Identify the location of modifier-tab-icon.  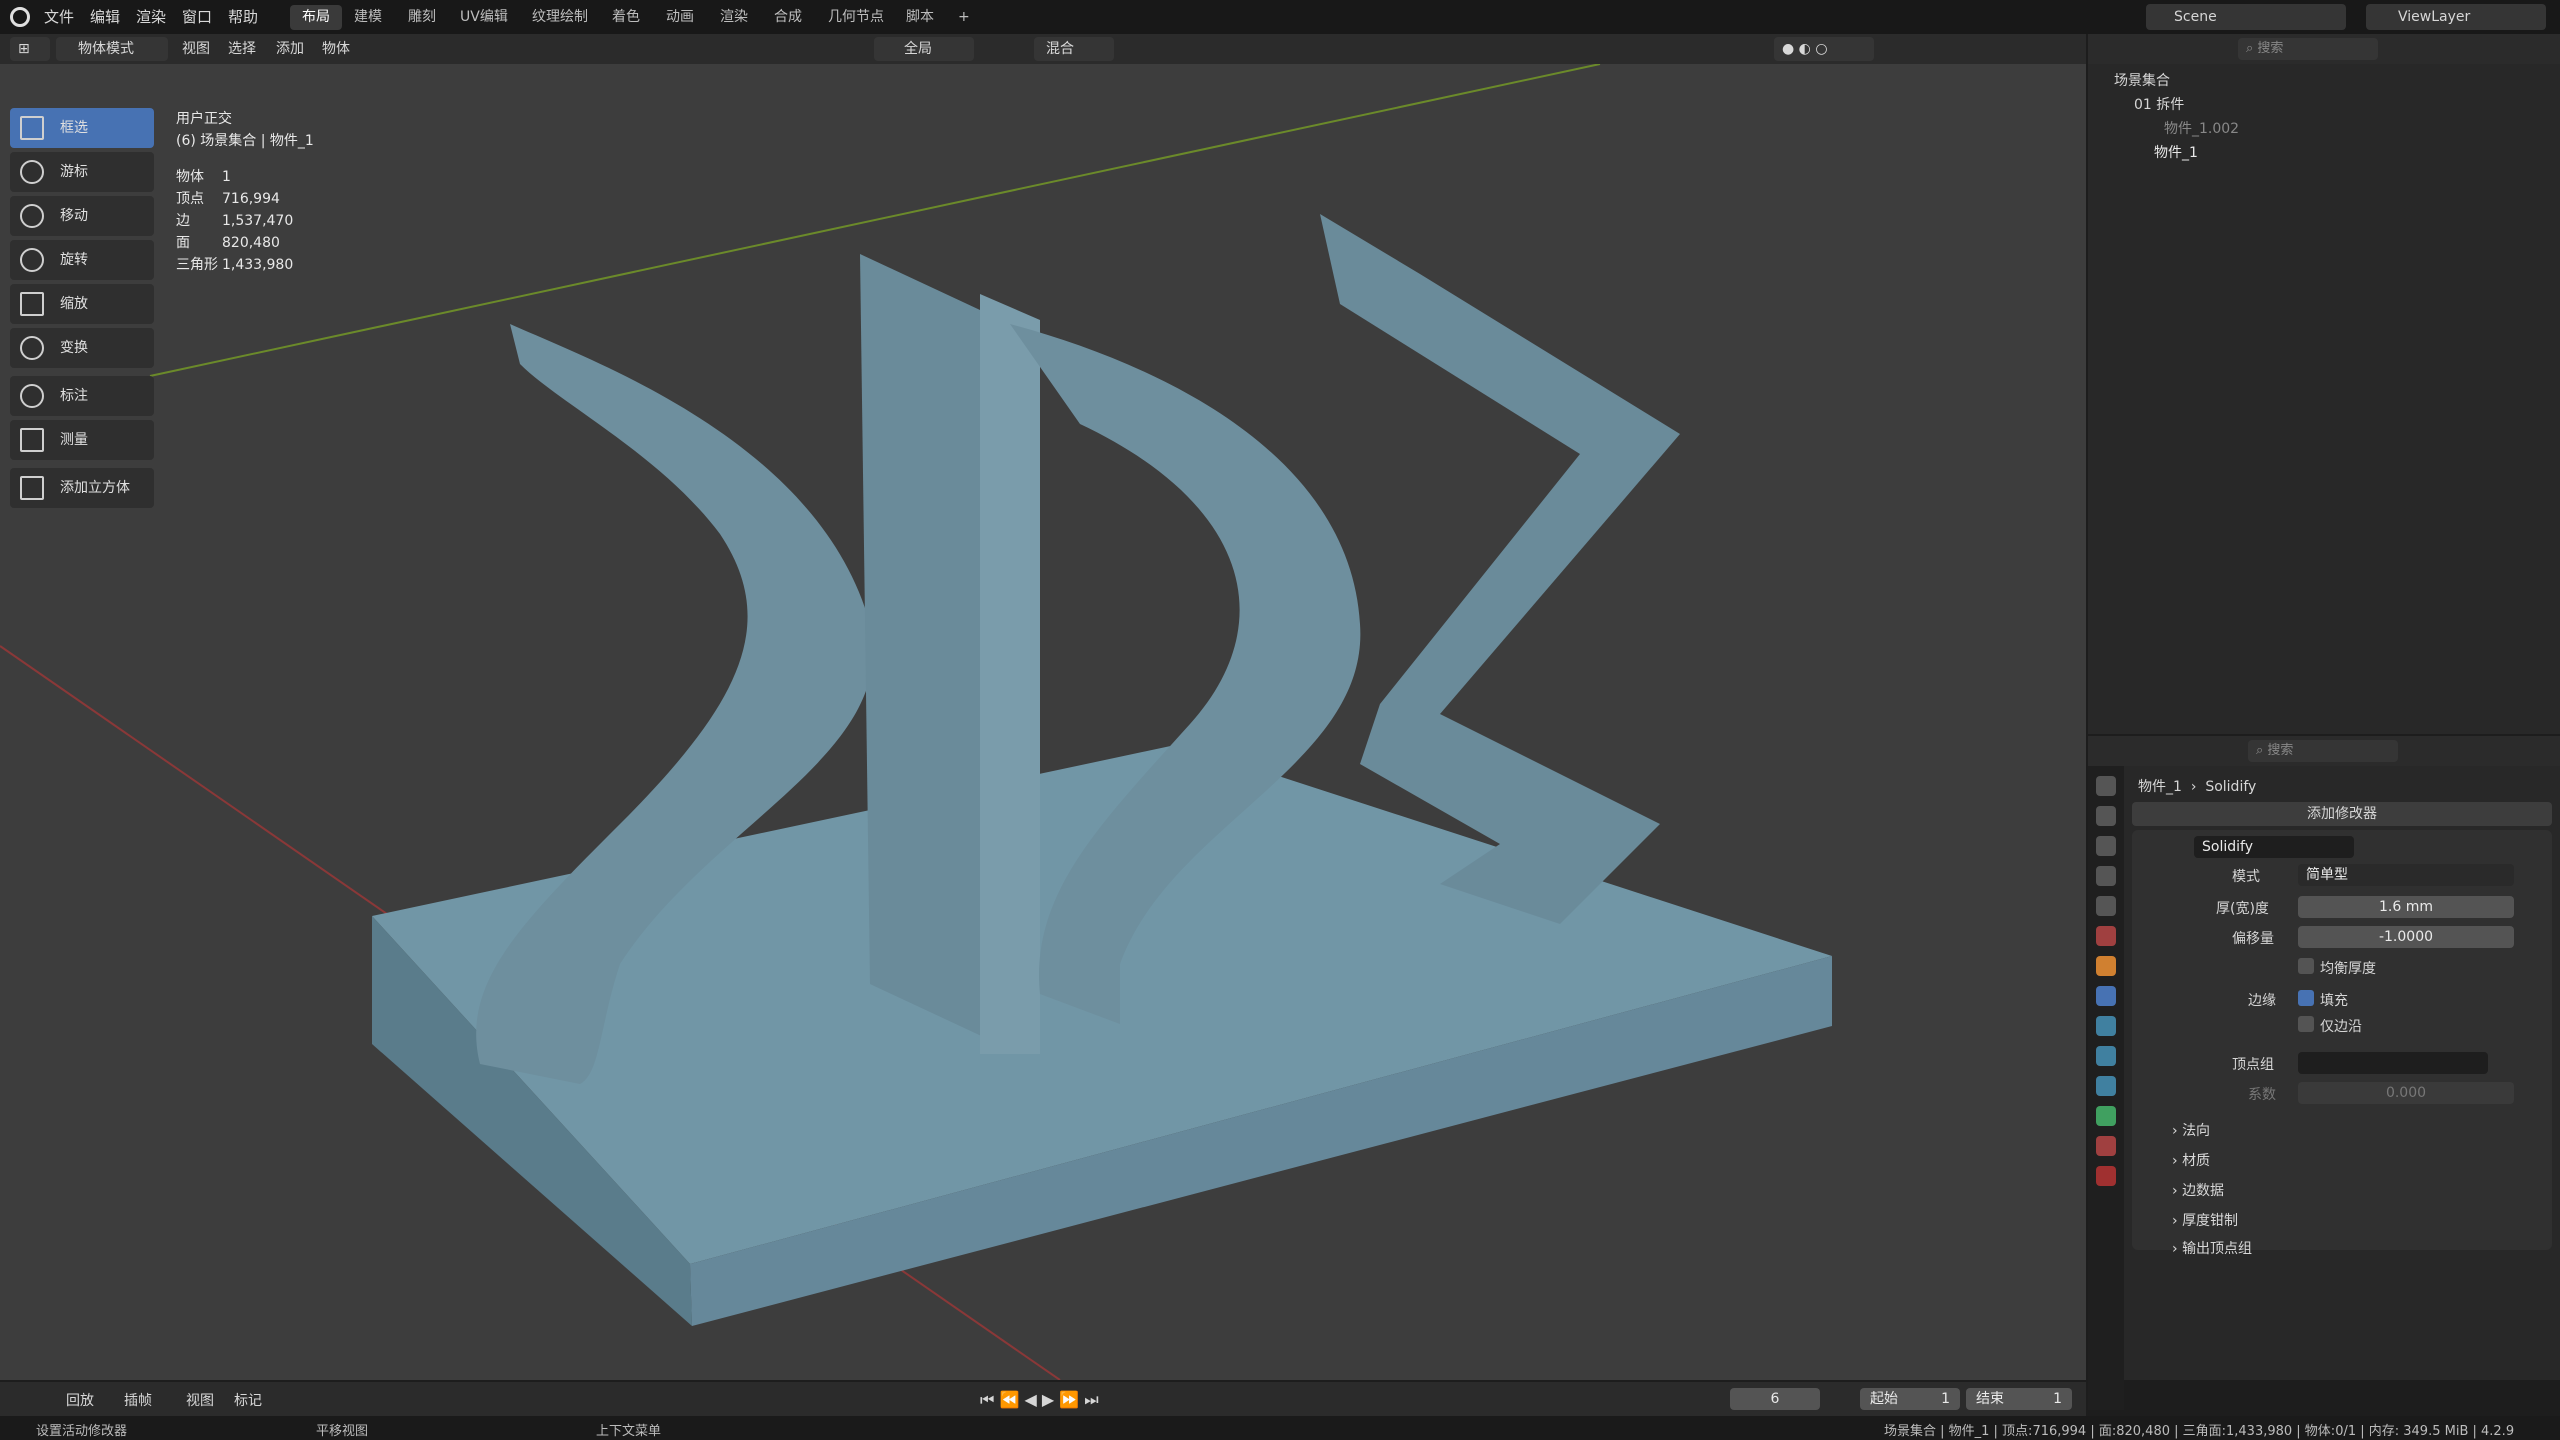
(2106, 996).